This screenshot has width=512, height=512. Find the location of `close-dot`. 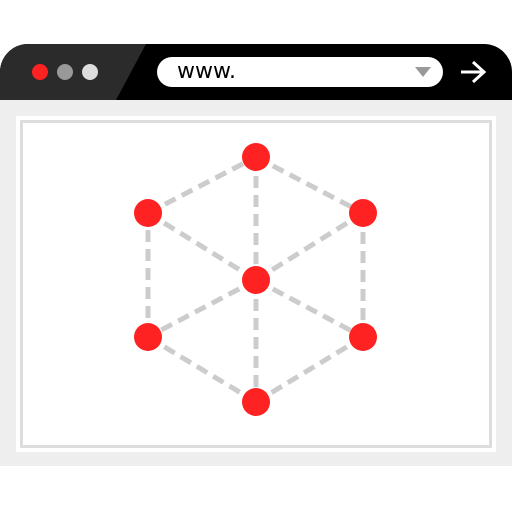

close-dot is located at coordinates (40, 72).